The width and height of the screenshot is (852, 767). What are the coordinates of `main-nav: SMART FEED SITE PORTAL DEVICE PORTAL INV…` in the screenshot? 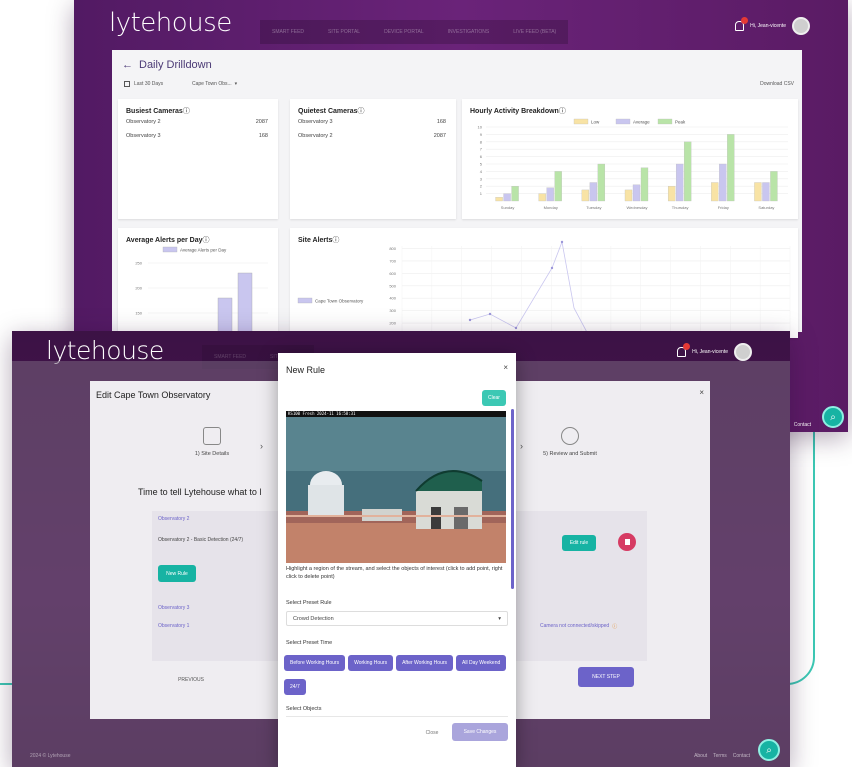 It's located at (414, 32).